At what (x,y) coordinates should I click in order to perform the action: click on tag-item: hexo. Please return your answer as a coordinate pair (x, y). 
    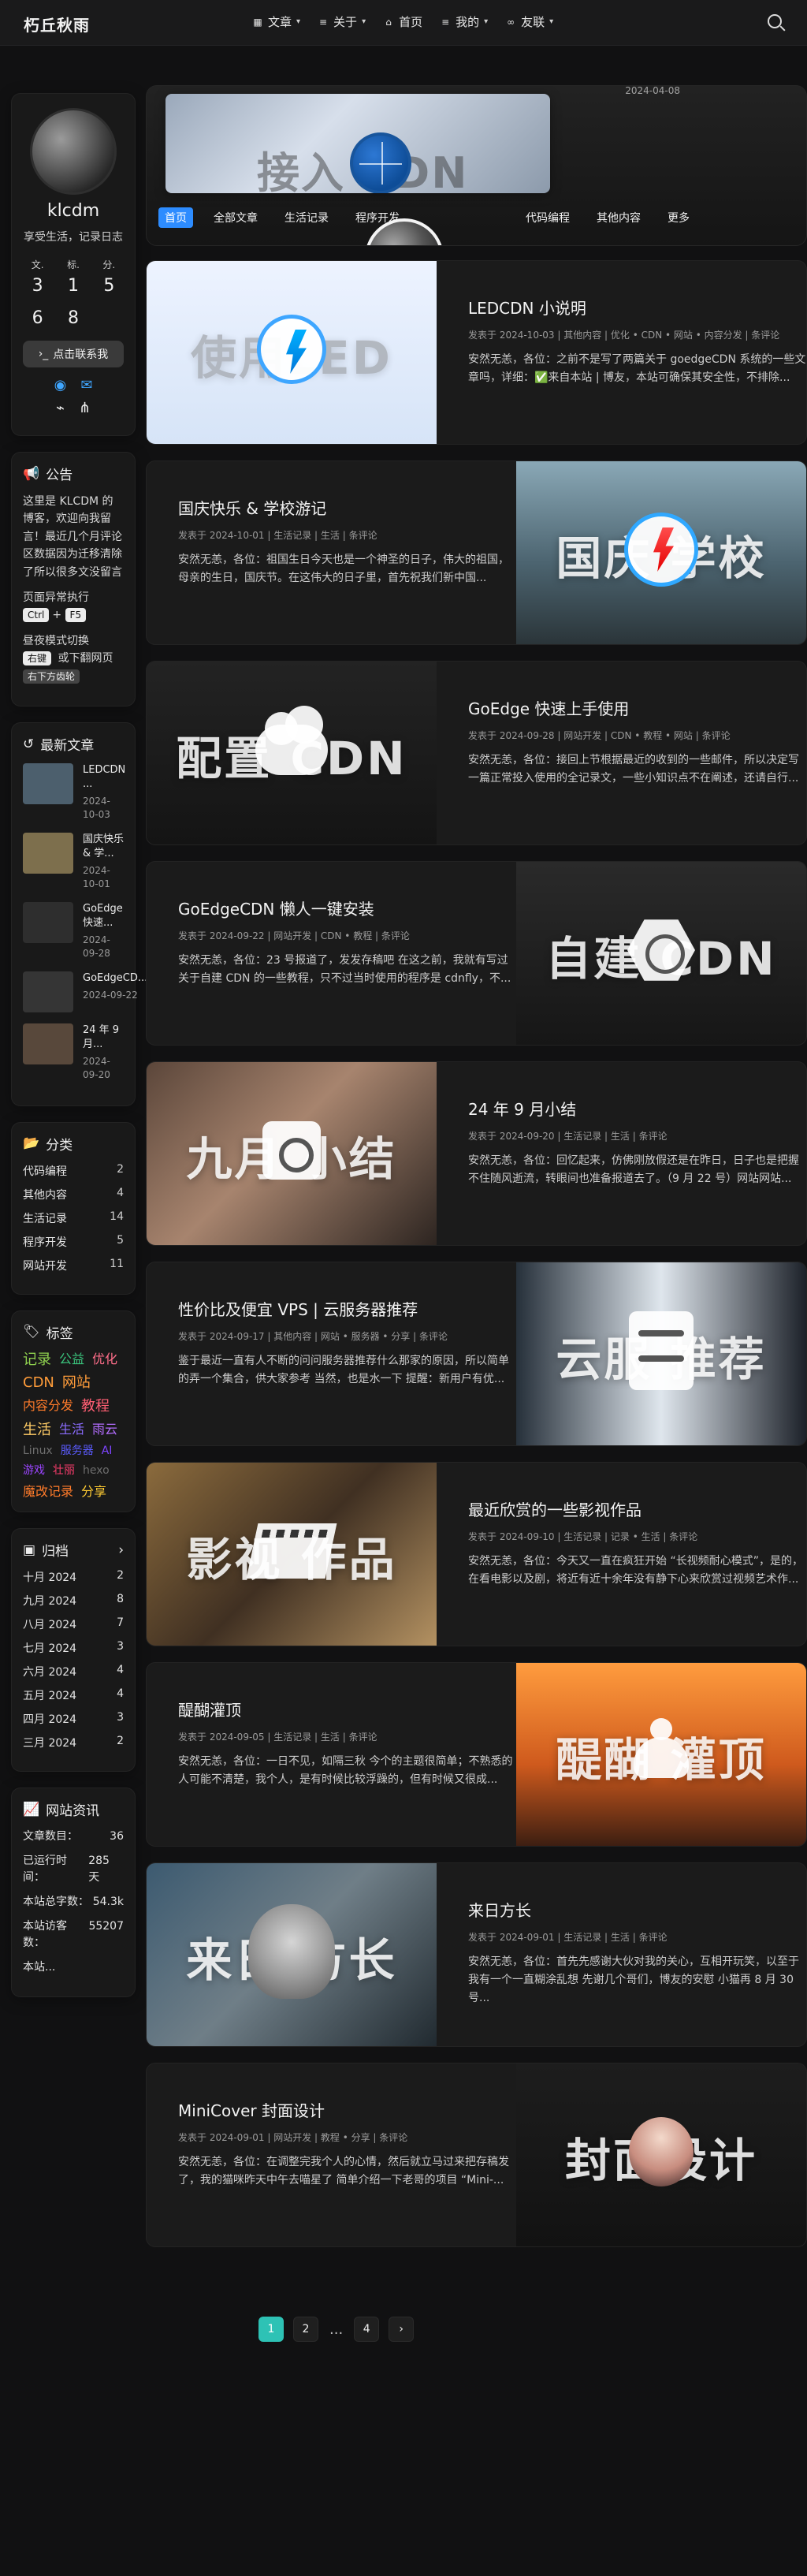
    Looking at the image, I should click on (96, 1471).